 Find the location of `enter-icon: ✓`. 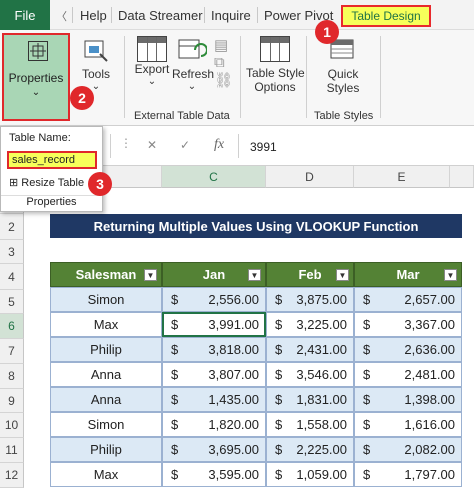

enter-icon: ✓ is located at coordinates (185, 145).